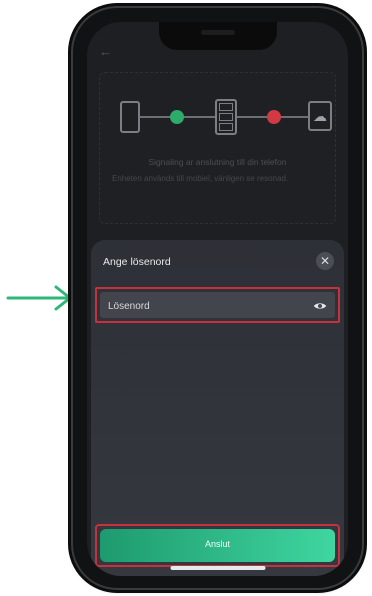 The width and height of the screenshot is (372, 596). I want to click on connection-flow: ☁, so click(226, 115).